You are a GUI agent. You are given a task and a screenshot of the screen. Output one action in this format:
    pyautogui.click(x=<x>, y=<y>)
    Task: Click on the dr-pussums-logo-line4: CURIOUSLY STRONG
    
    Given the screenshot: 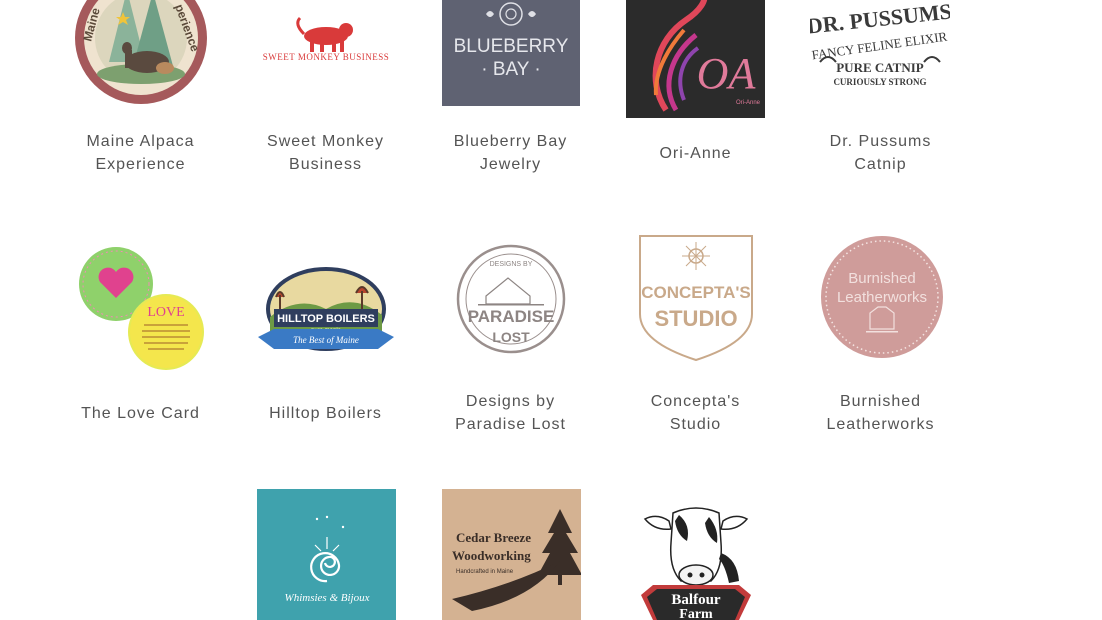 What is the action you would take?
    pyautogui.click(x=879, y=82)
    